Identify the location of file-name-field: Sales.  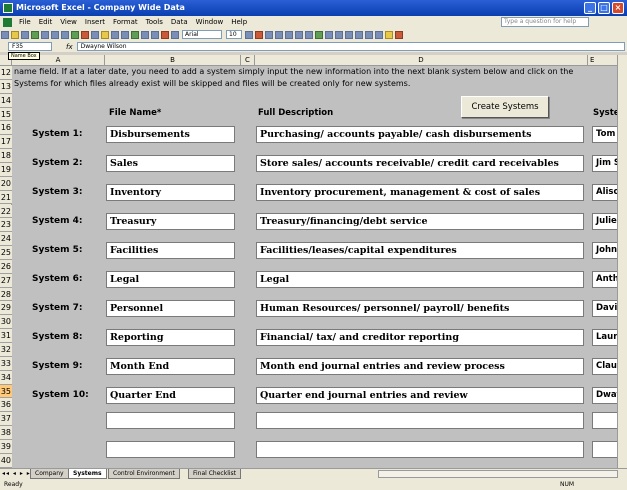
(170, 163).